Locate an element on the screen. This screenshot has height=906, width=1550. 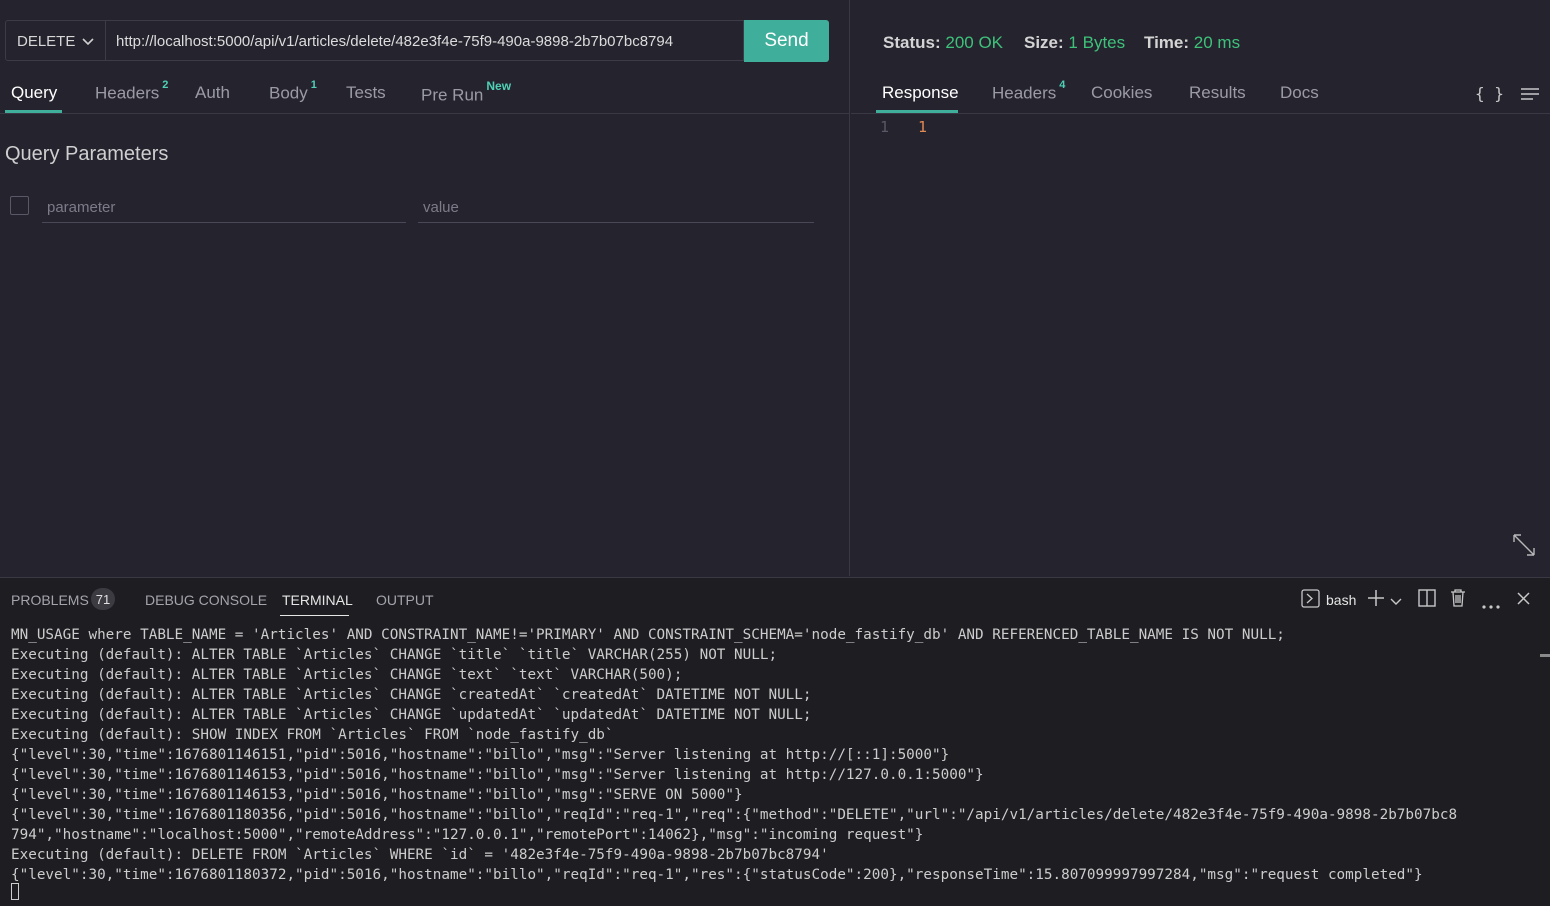
send-button: Send is located at coordinates (786, 41).